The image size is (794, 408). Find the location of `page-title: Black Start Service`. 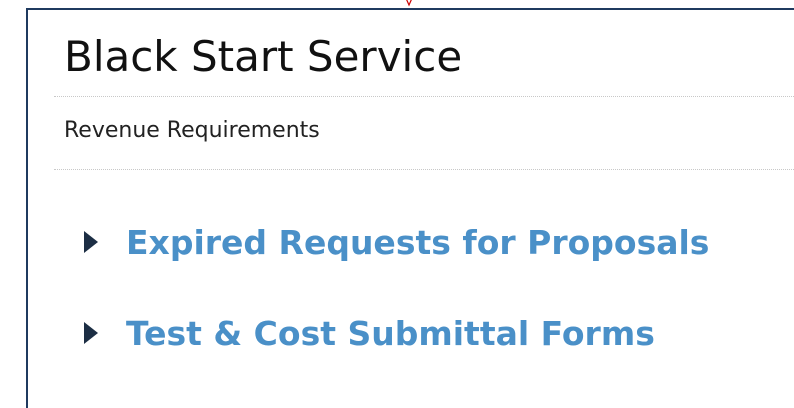

page-title: Black Start Service is located at coordinates (263, 56).